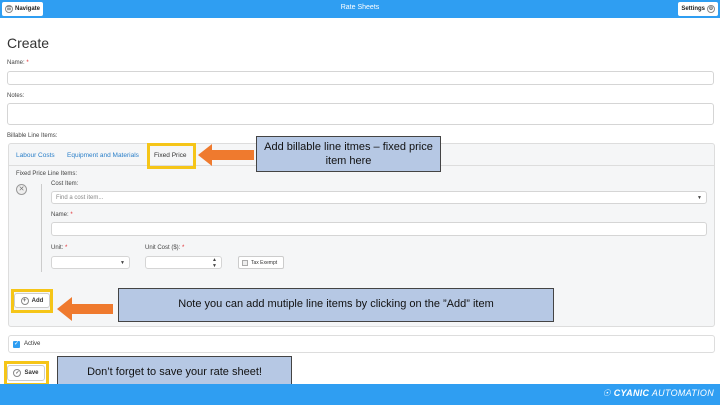 This screenshot has height=405, width=720. What do you see at coordinates (379, 197) in the screenshot?
I see `cost-item-select: Find a cost item... ▼` at bounding box center [379, 197].